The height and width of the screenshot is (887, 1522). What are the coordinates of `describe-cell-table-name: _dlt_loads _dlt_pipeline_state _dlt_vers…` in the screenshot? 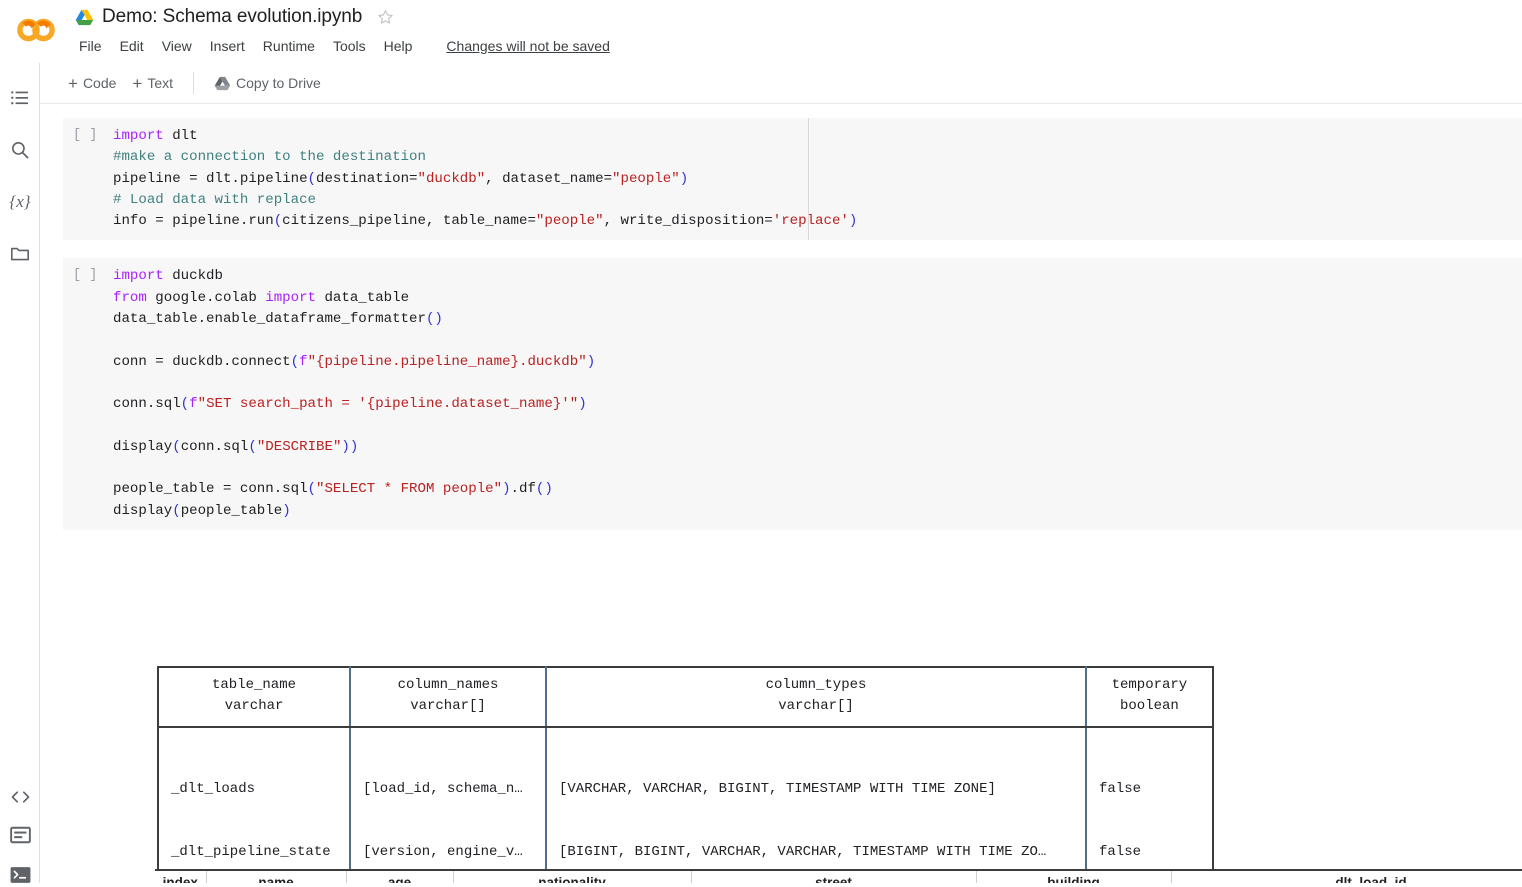 It's located at (251, 820).